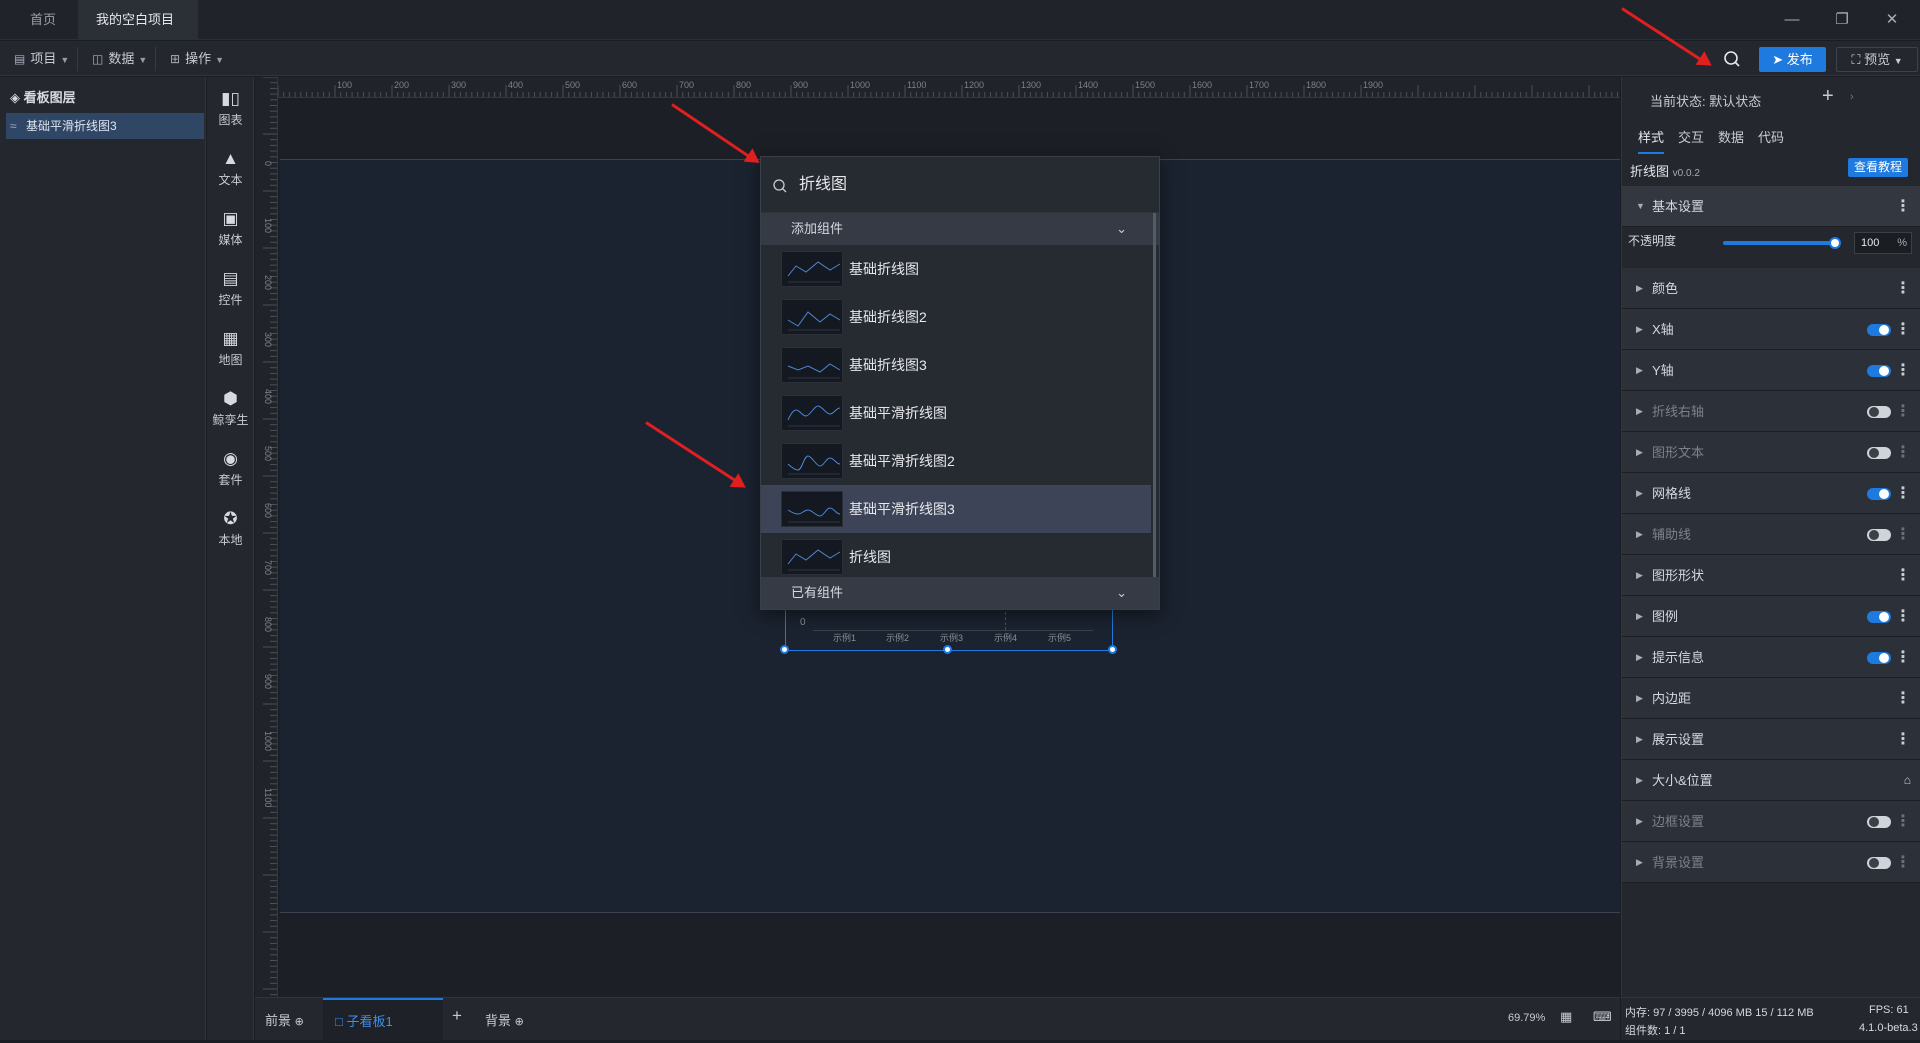 The image size is (1920, 1043). Describe the element at coordinates (1771, 575) in the screenshot. I see `setting-row: ▶ 图形形状 ⋮` at that location.